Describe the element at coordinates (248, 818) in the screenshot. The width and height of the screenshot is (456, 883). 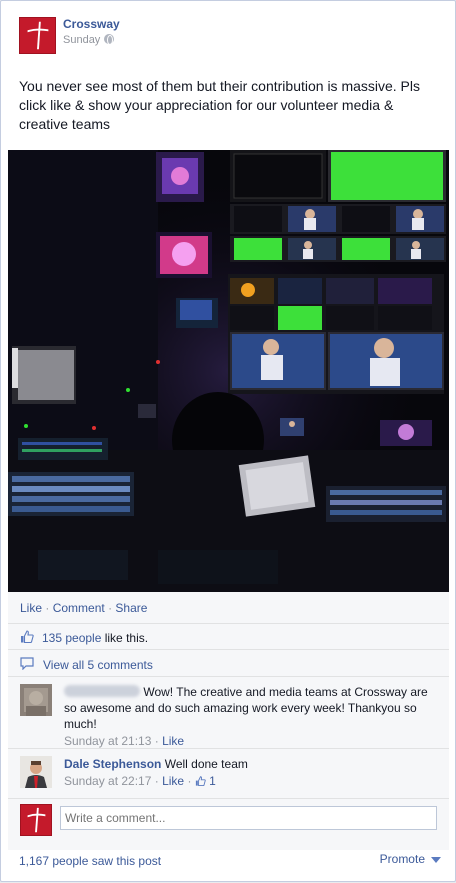
I see `comment-input` at that location.